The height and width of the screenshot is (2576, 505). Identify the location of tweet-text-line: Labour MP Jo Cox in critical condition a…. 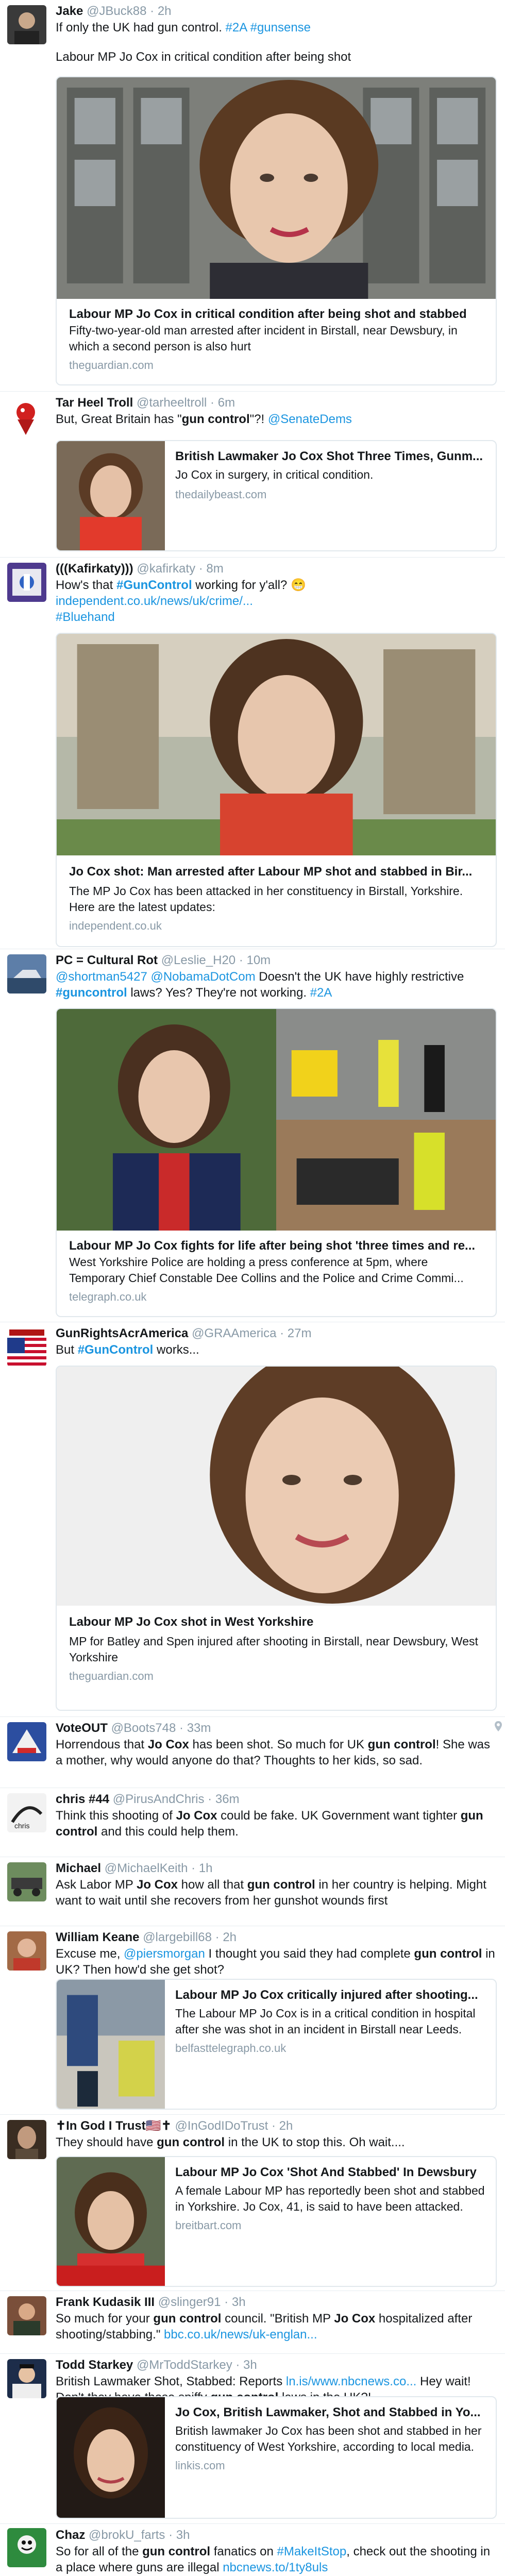
(203, 57).